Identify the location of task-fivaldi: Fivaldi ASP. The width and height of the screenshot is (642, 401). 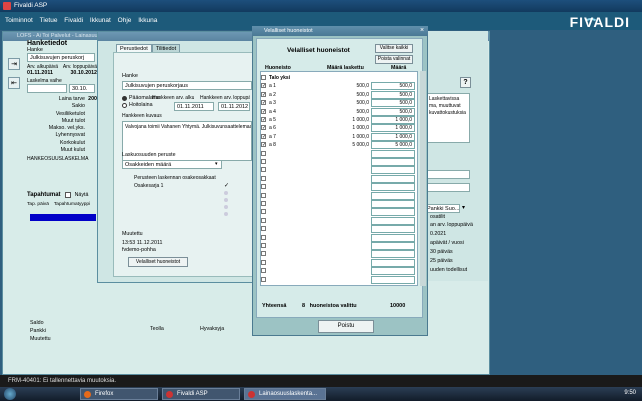
(201, 394).